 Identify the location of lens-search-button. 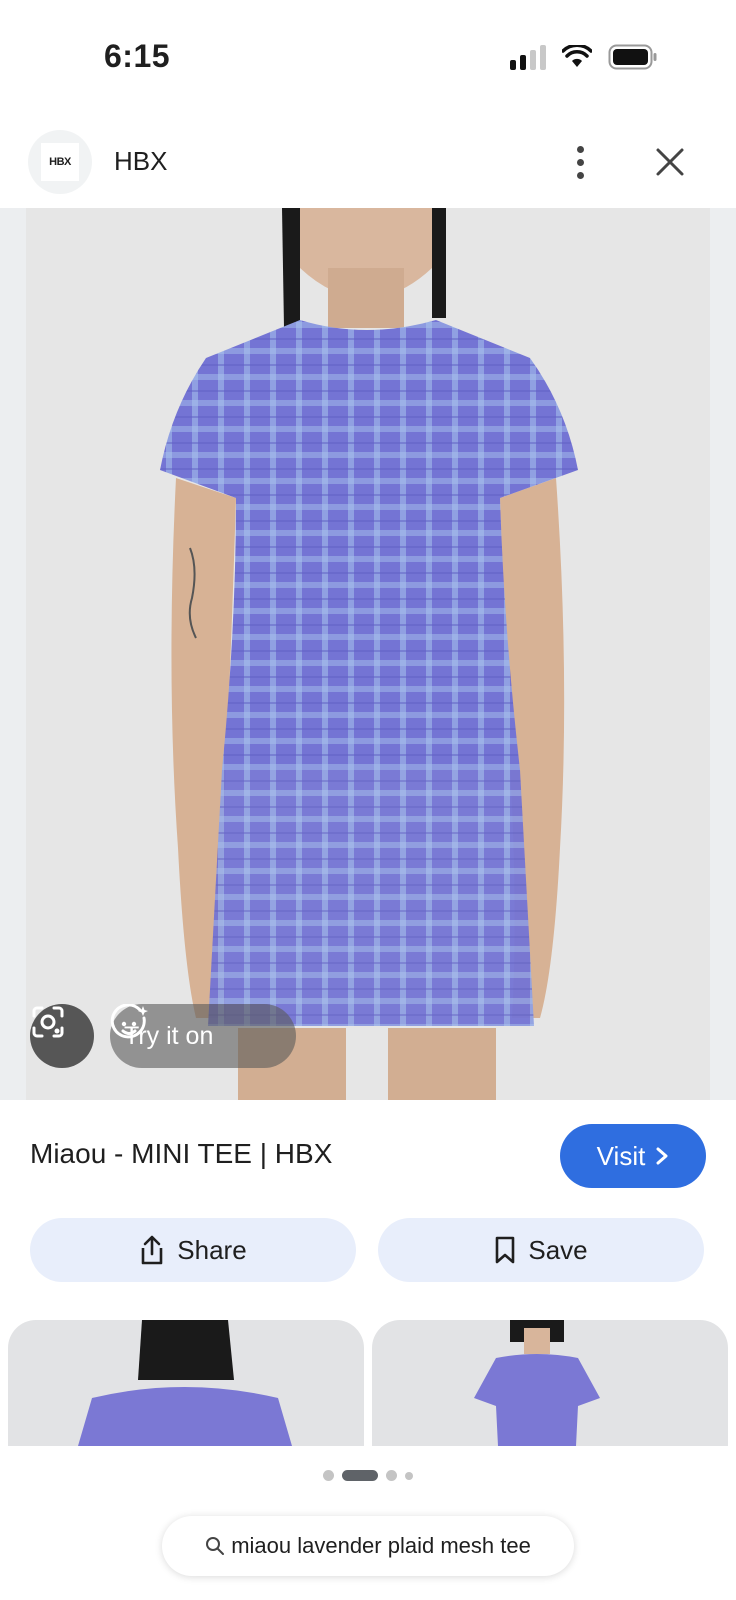
(62, 1036).